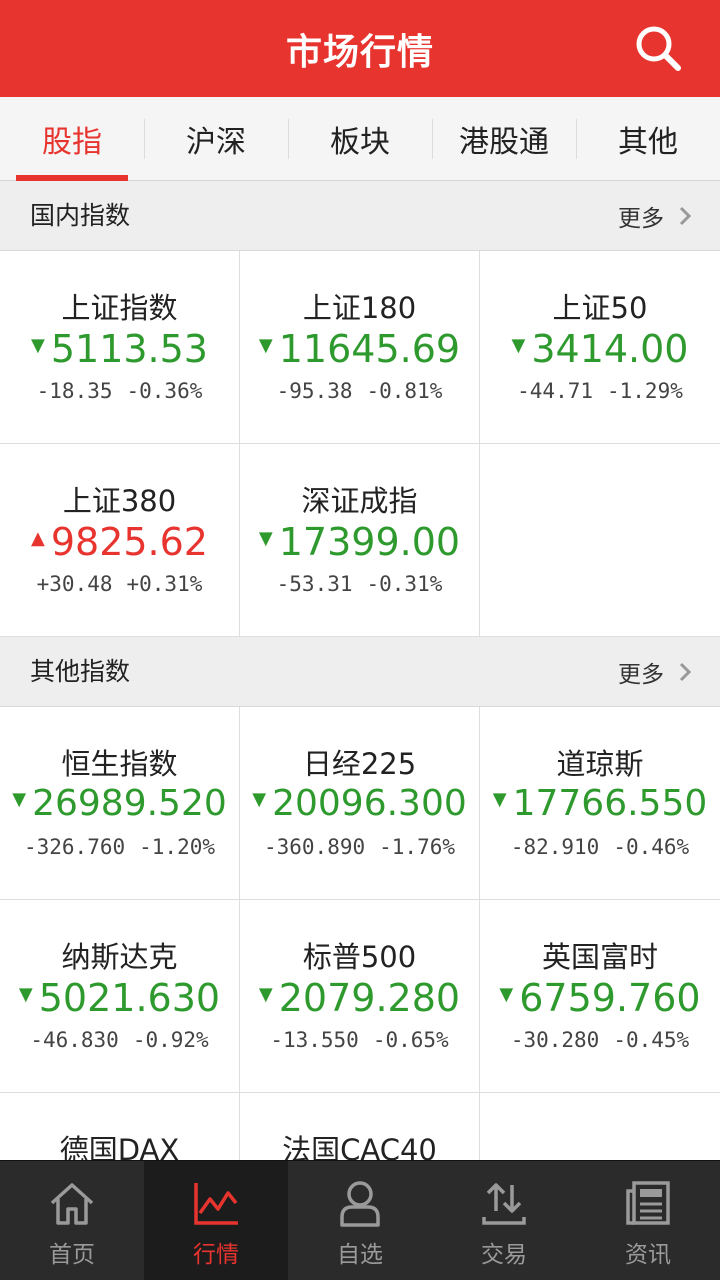  What do you see at coordinates (359, 584) in the screenshot?
I see `index-change: -53.31 -0.31%` at bounding box center [359, 584].